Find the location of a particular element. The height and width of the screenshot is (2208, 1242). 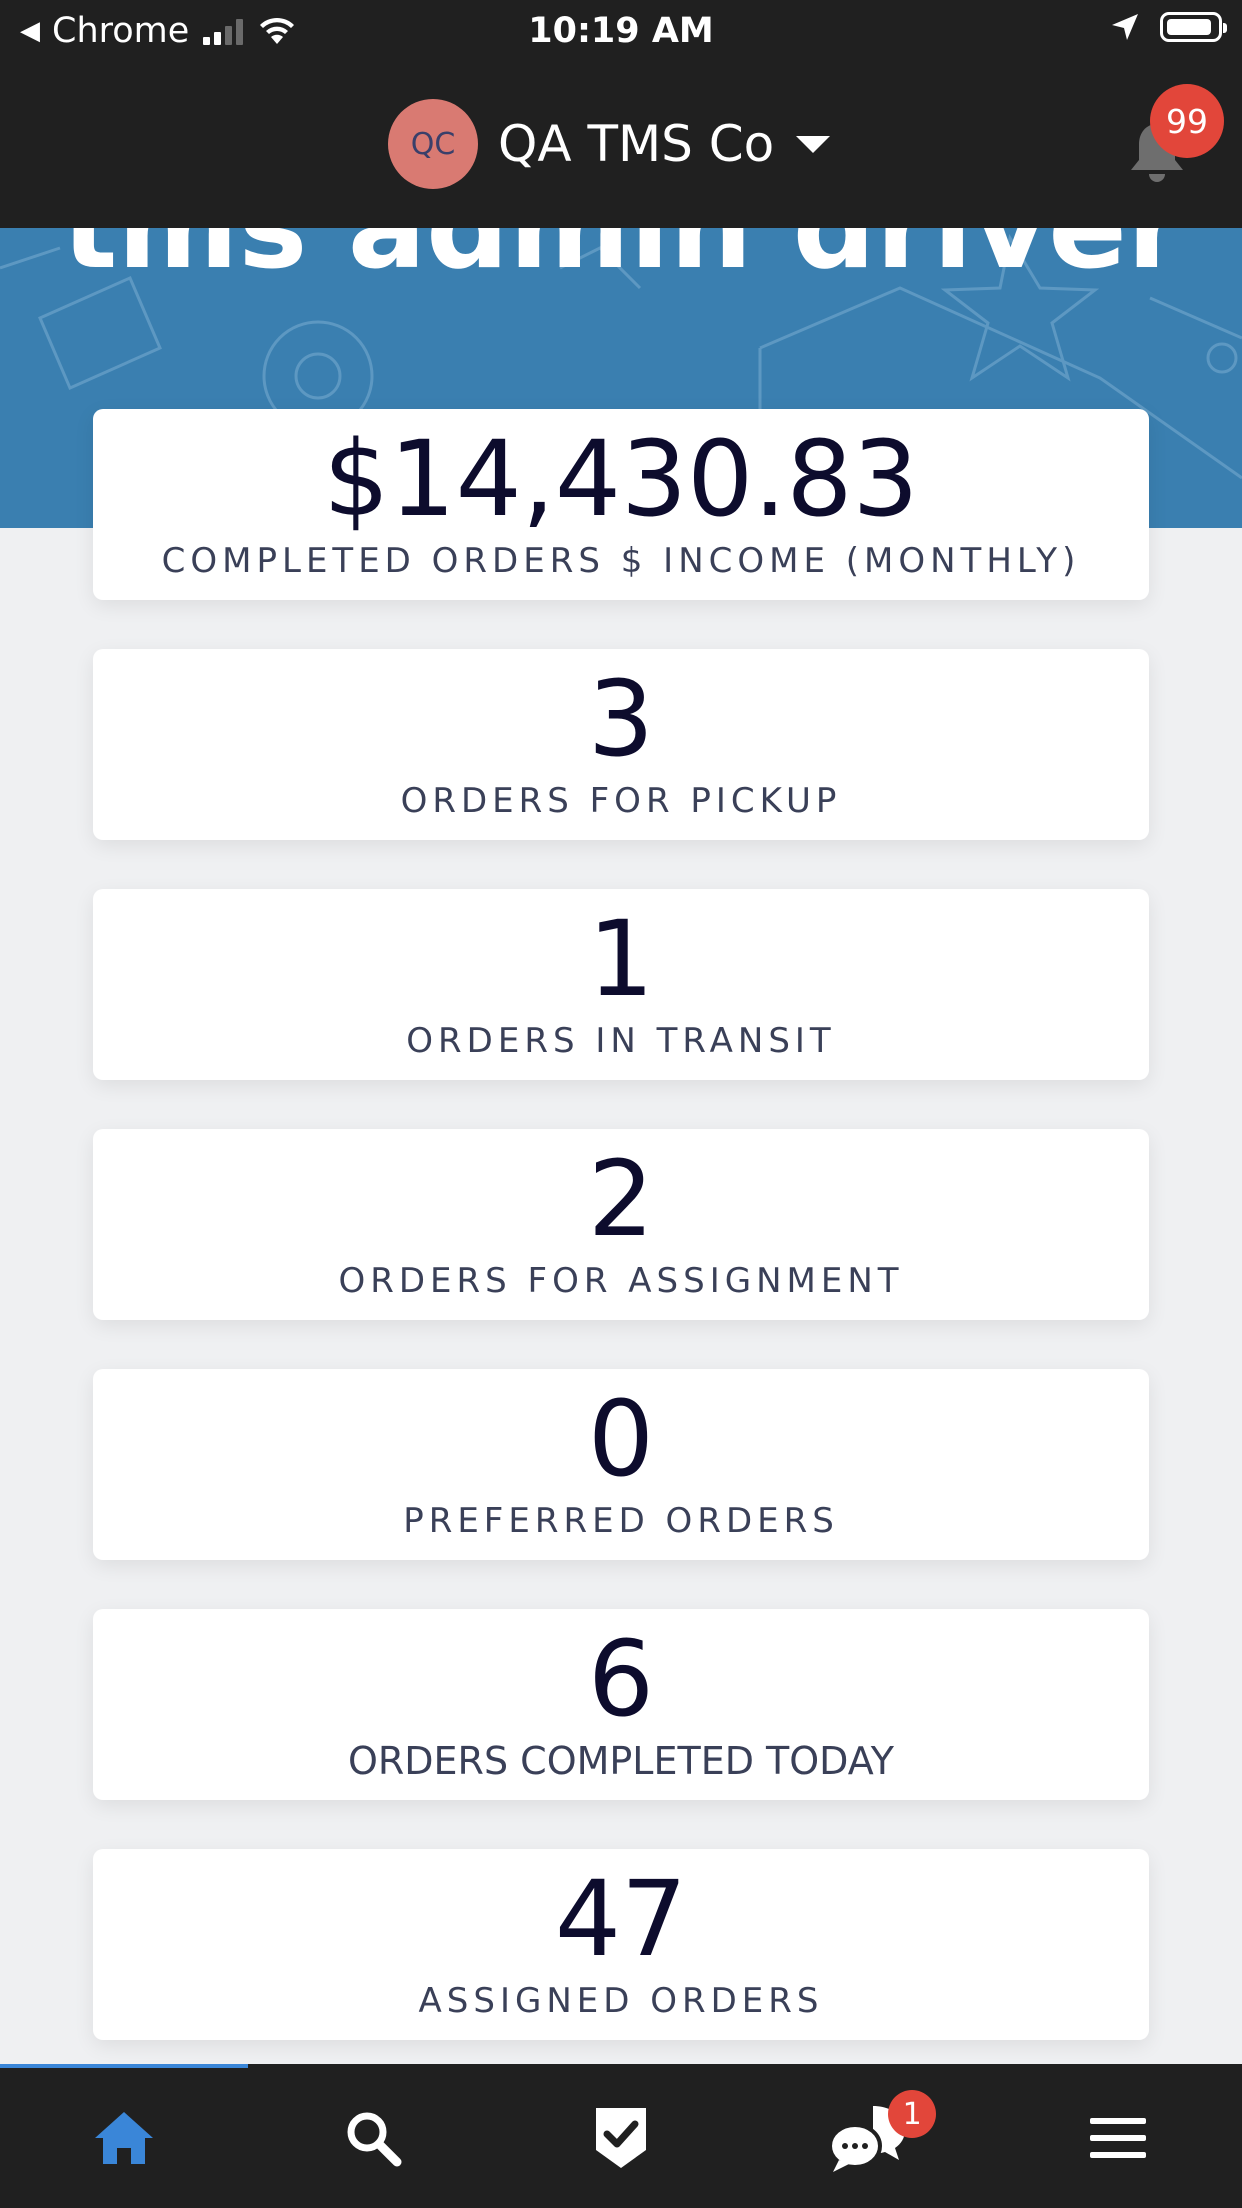

stat-label: COMPLETED ORDERS $ INCOME (MONTHLY) is located at coordinates (621, 561).